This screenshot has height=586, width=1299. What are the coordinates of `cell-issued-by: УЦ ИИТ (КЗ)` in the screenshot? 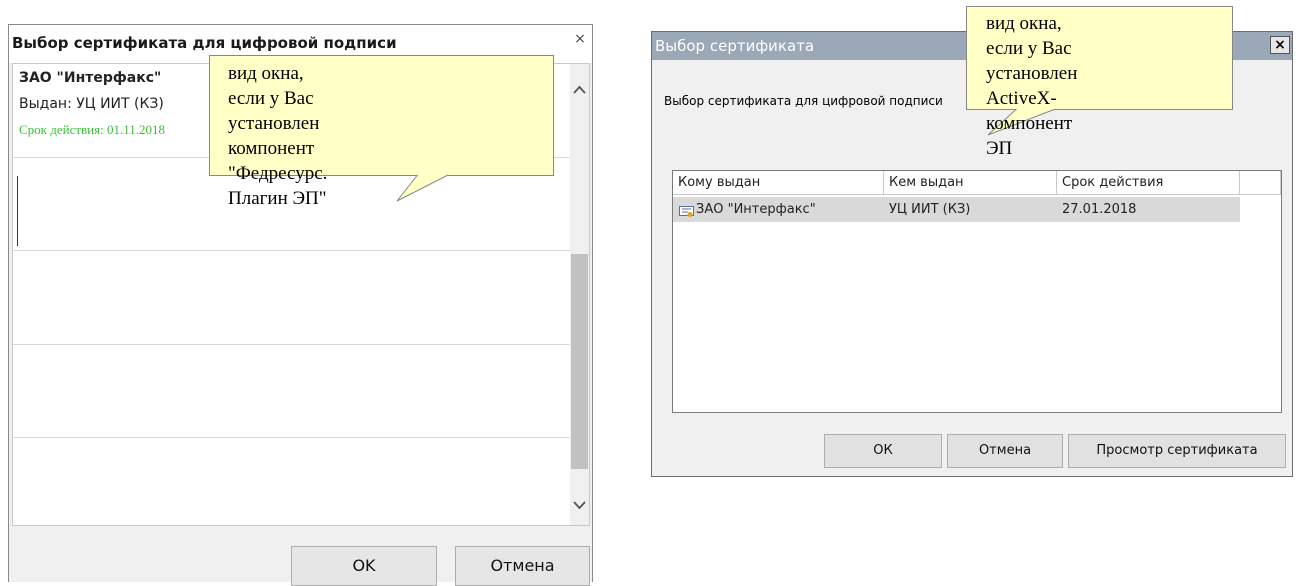 It's located at (930, 209).